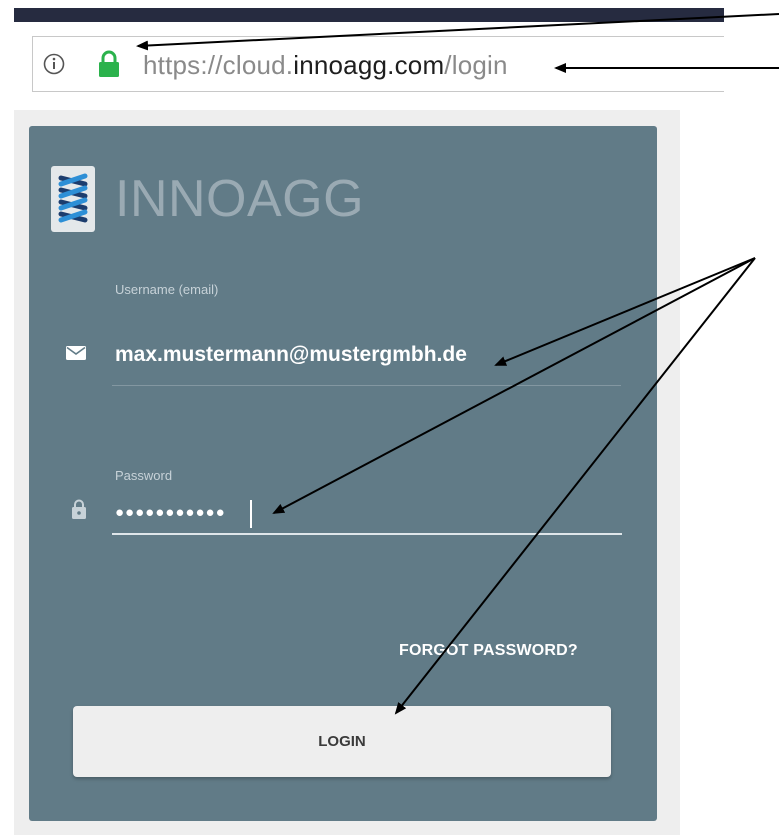 This screenshot has height=835, width=779. Describe the element at coordinates (366, 385) in the screenshot. I see `username-underline` at that location.